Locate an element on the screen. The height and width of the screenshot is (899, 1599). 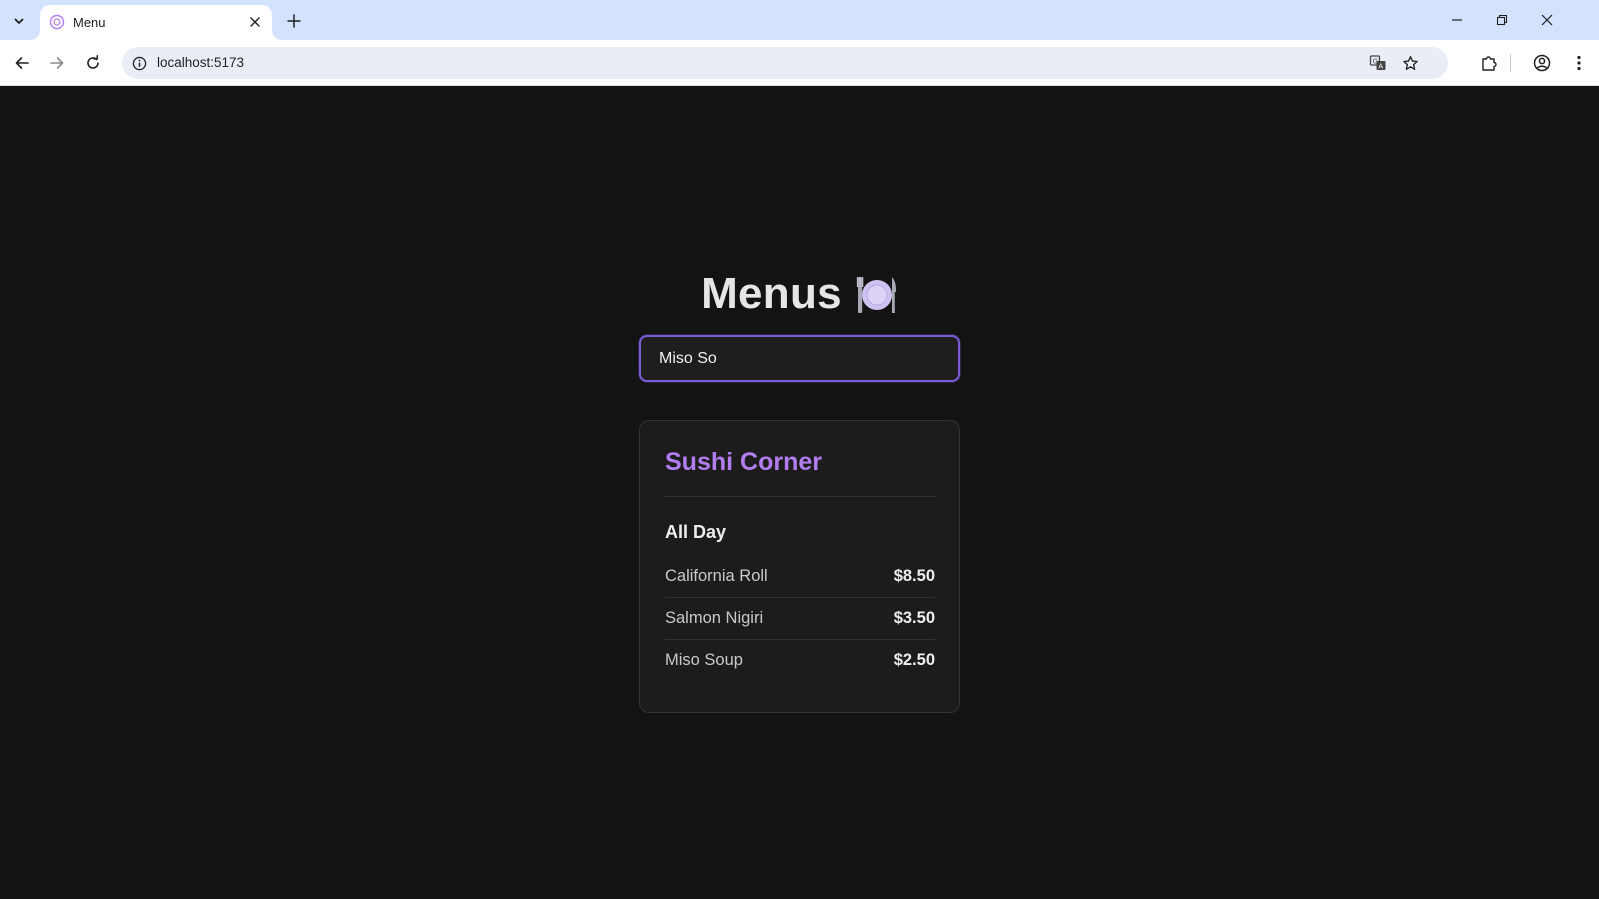
title-row: Menus is located at coordinates (799, 294).